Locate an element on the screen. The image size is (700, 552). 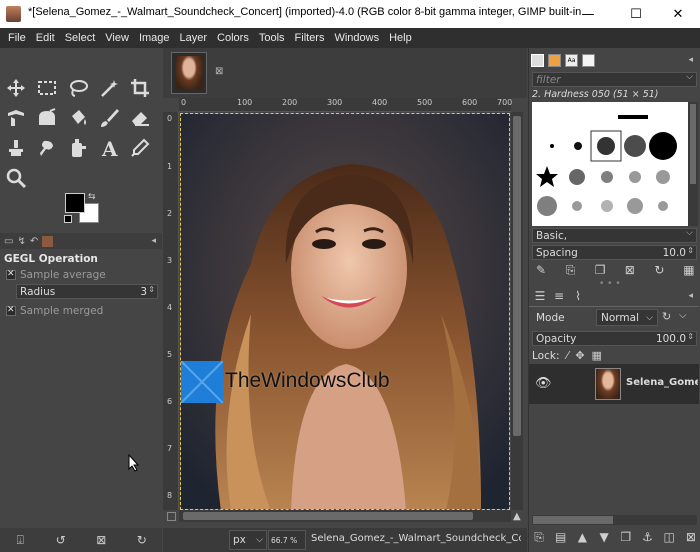
undo-history-tab-icon: ↶ is located at coordinates (34, 241).